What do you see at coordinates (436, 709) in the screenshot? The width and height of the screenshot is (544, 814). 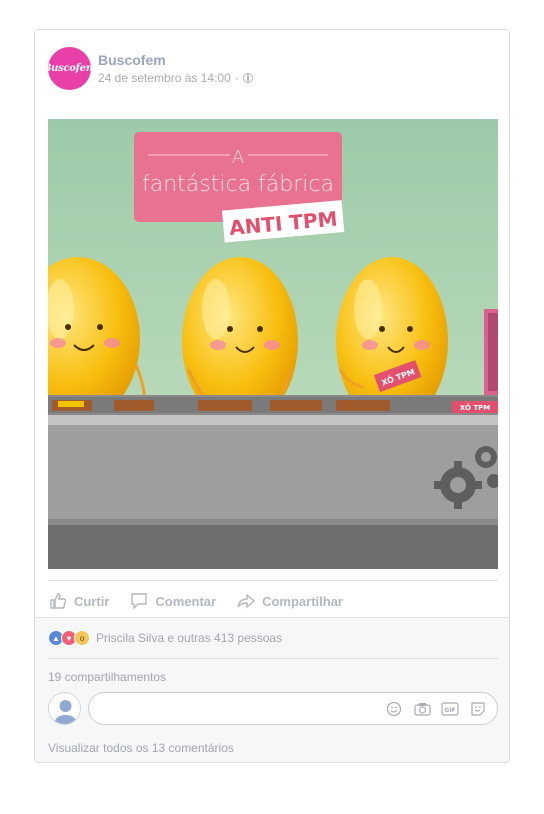 I see `comment-input-tools: GIF` at bounding box center [436, 709].